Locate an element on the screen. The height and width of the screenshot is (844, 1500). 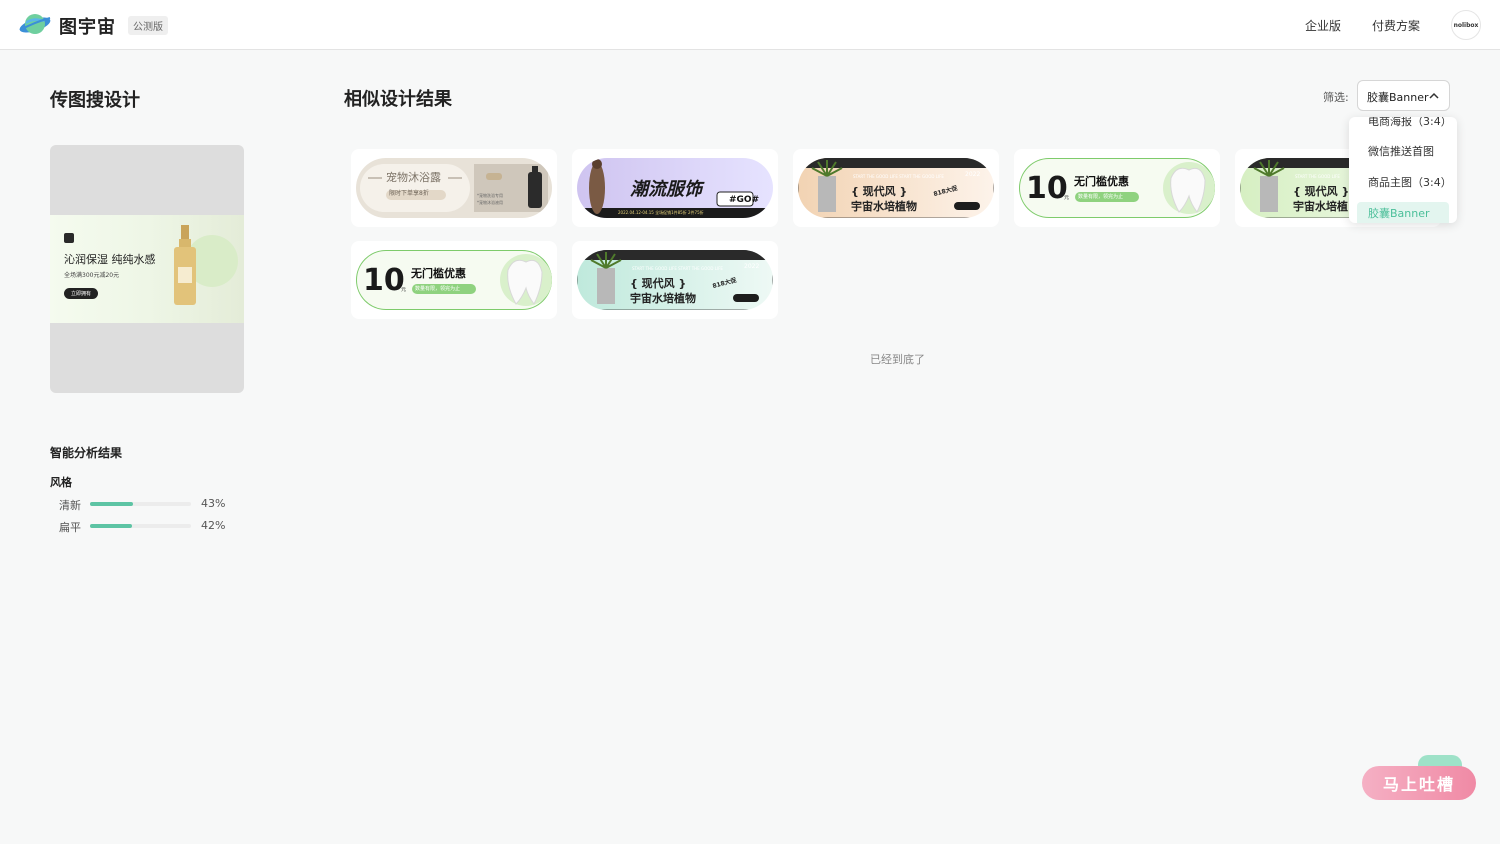
brand-mark-icon is located at coordinates (69, 238).